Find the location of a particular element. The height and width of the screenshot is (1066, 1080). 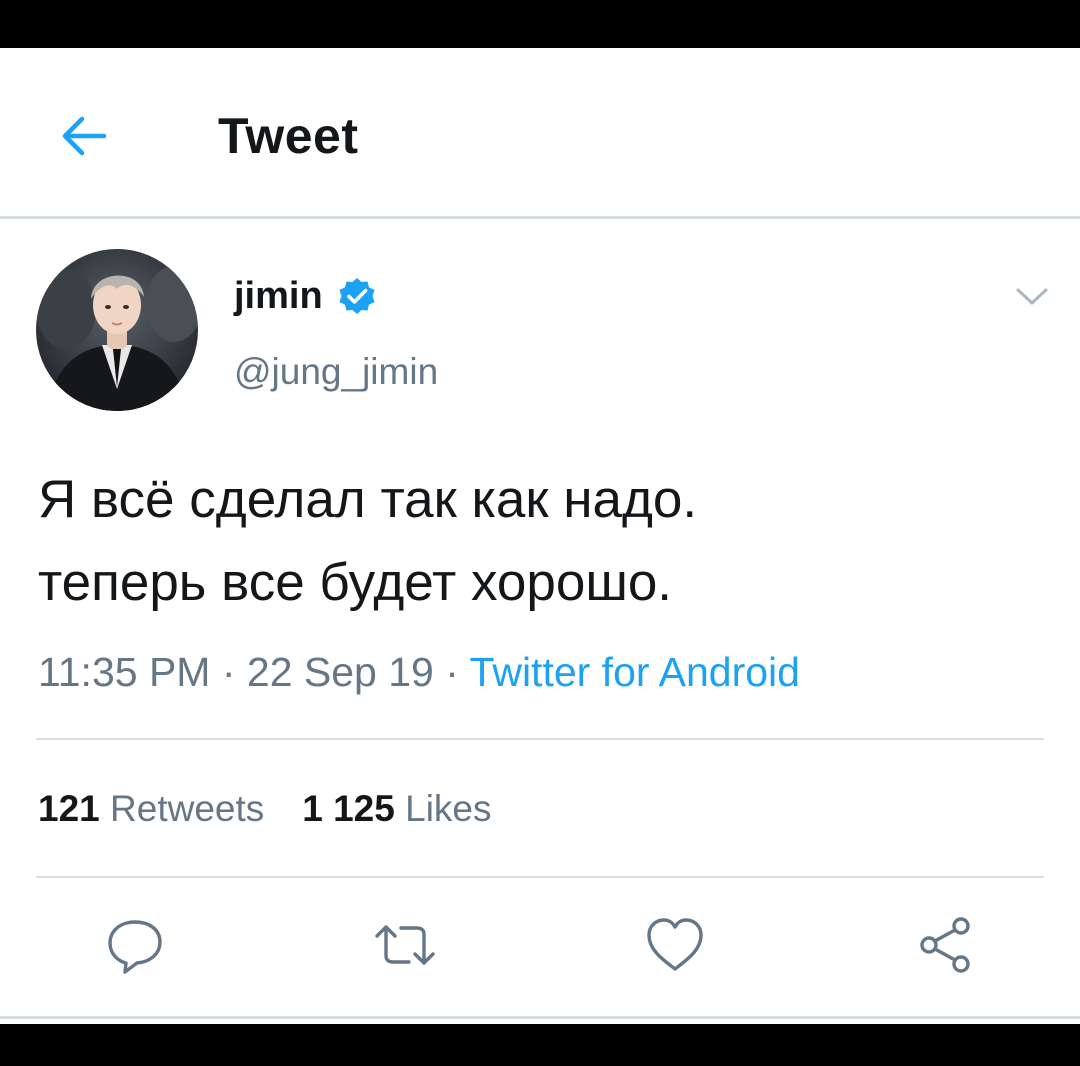

tweet-source-link: Twitter for Android is located at coordinates (635, 672).